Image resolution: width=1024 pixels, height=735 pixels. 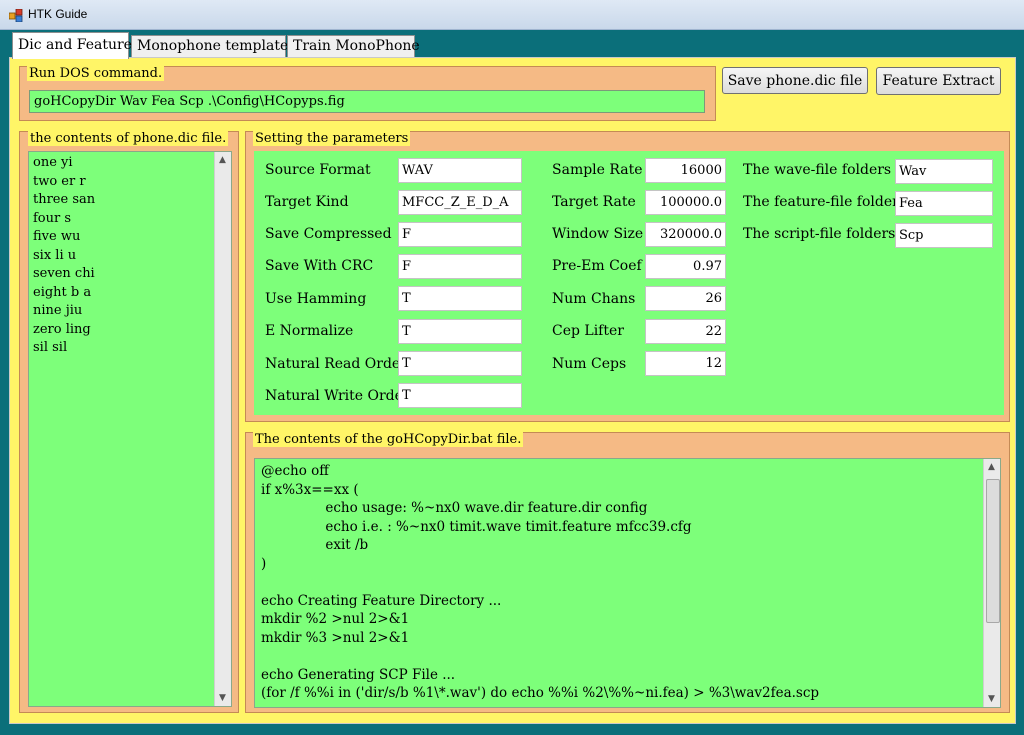 What do you see at coordinates (388, 439) in the screenshot?
I see `bat-file-group-title: The contents of the goHCopyDir.bat file.` at bounding box center [388, 439].